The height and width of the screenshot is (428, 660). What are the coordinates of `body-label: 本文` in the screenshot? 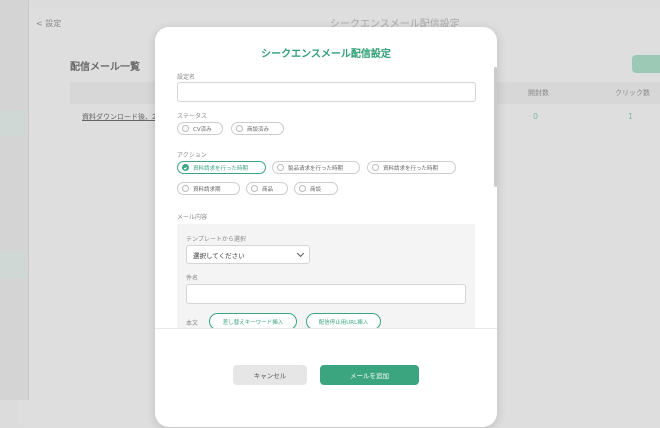 It's located at (192, 323).